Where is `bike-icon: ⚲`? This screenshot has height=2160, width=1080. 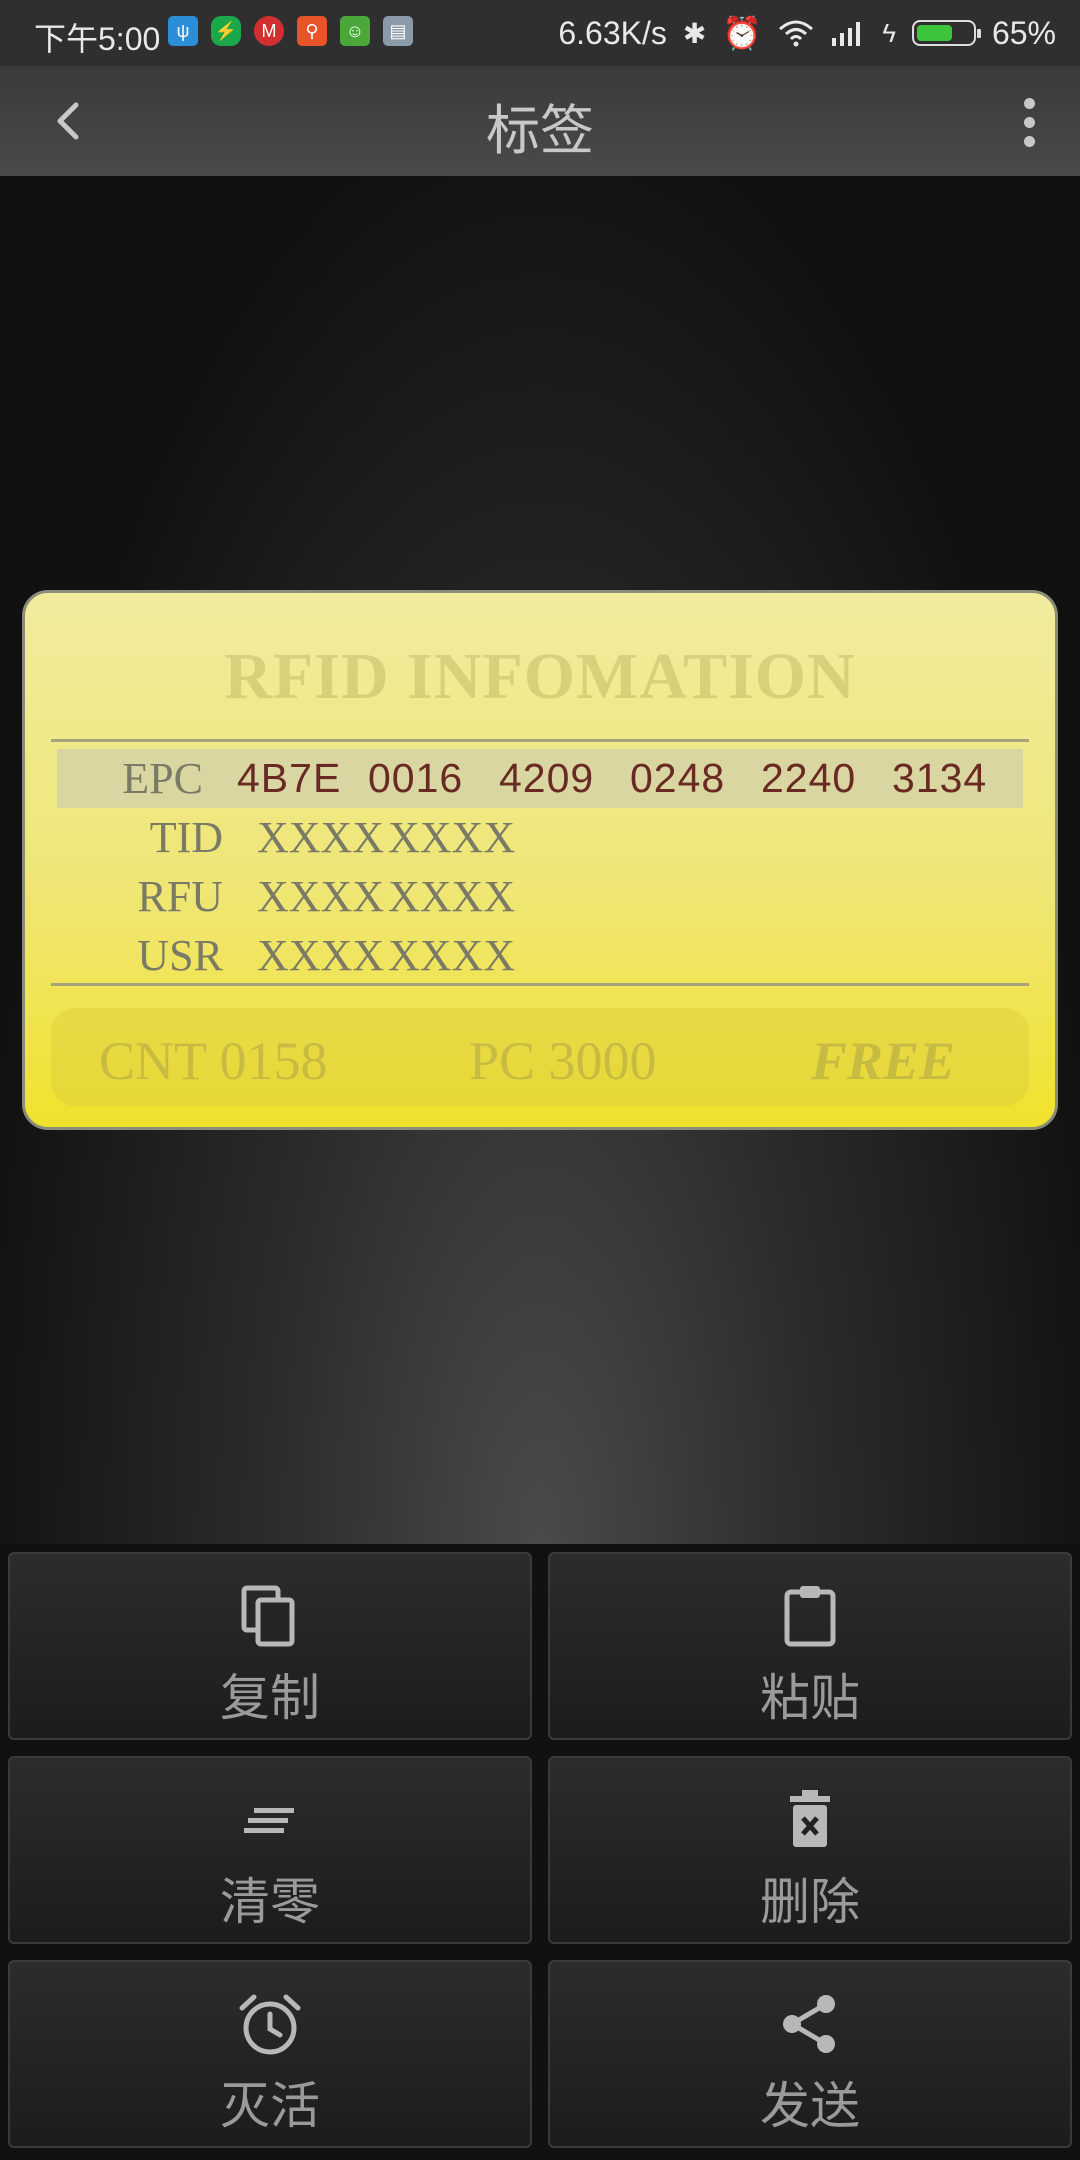 bike-icon: ⚲ is located at coordinates (312, 31).